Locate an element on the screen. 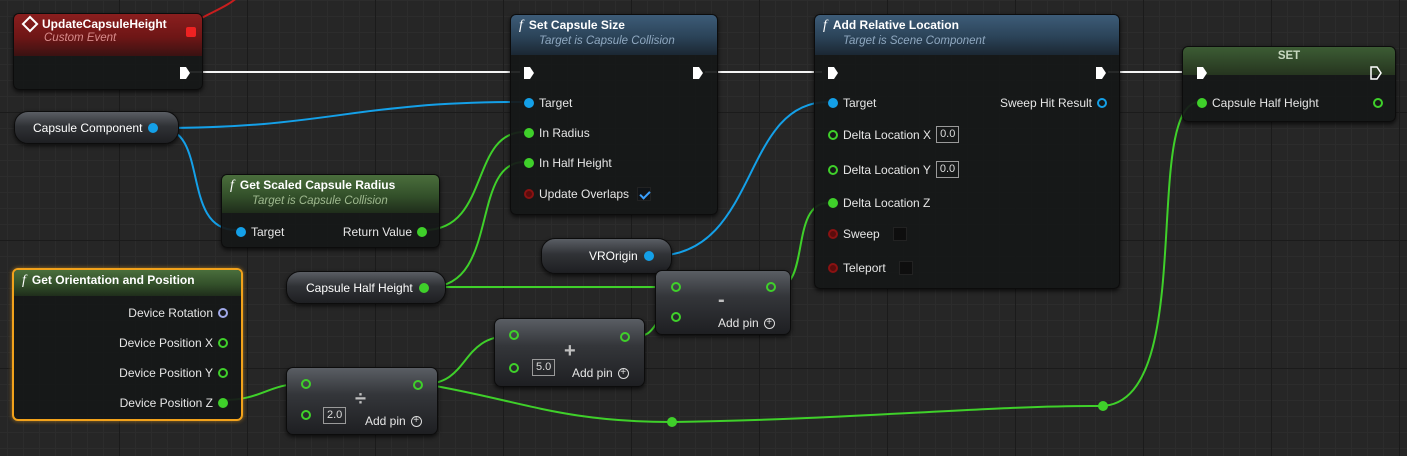 The image size is (1407, 456). in-radius-pin: In Radius is located at coordinates (557, 133).